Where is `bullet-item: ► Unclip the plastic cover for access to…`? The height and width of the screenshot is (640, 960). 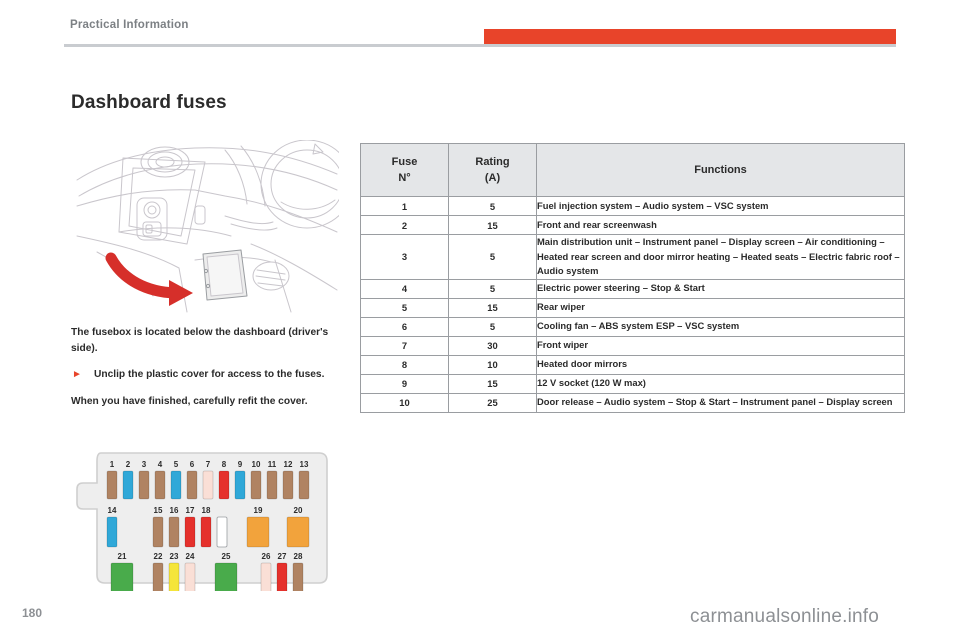 bullet-item: ► Unclip the plastic cover for access to… is located at coordinates (205, 375).